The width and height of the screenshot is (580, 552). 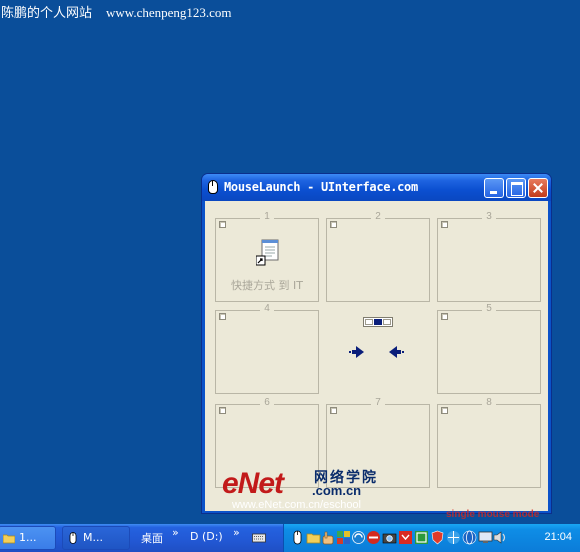 What do you see at coordinates (493, 514) in the screenshot?
I see `corner-watermark: single mouse mode` at bounding box center [493, 514].